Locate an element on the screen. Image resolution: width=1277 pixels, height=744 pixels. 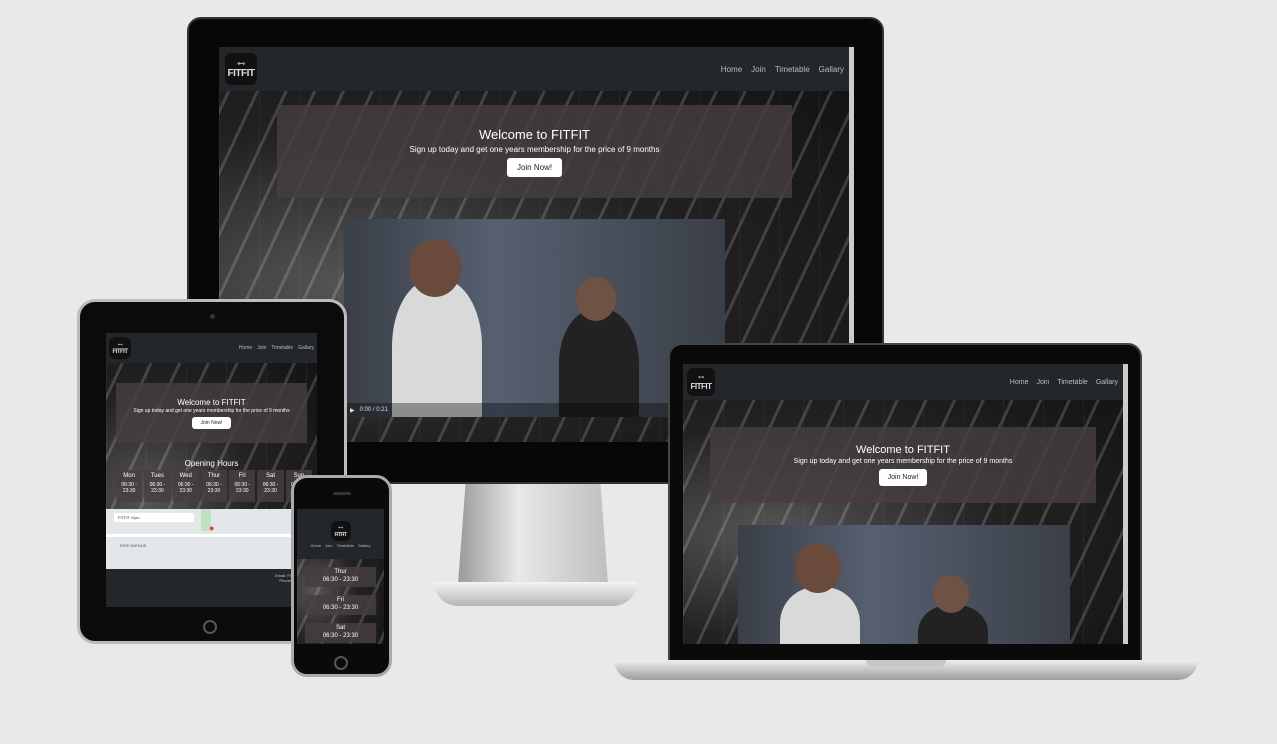
laptop-join-button: Join Now! is located at coordinates (903, 477).